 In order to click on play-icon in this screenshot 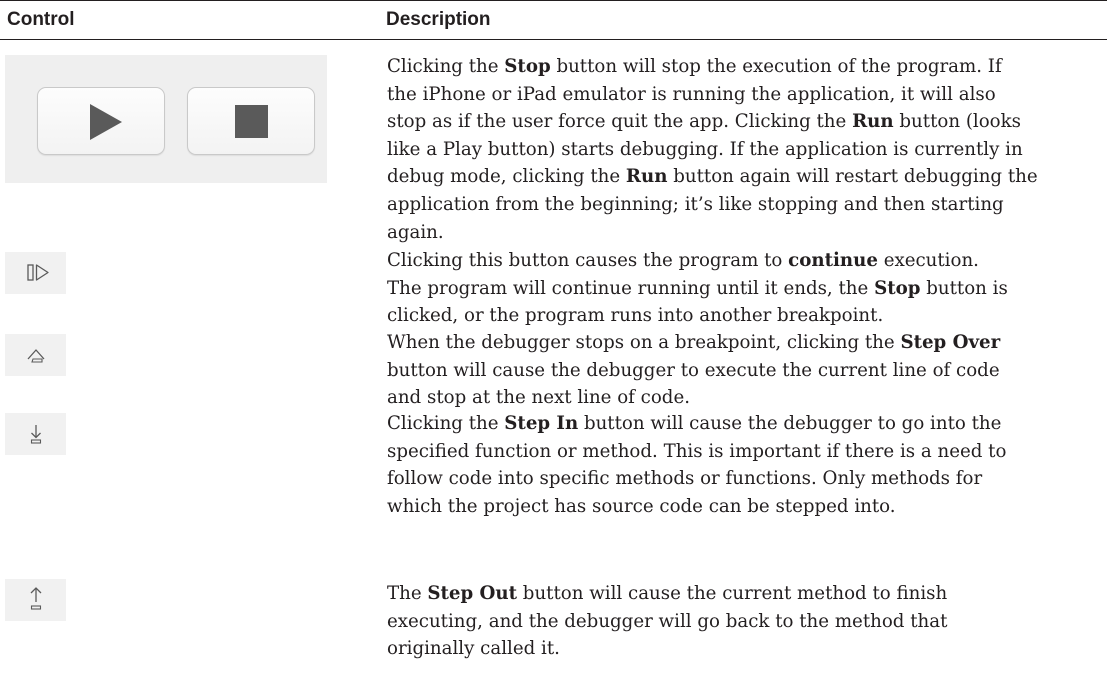, I will do `click(106, 122)`.